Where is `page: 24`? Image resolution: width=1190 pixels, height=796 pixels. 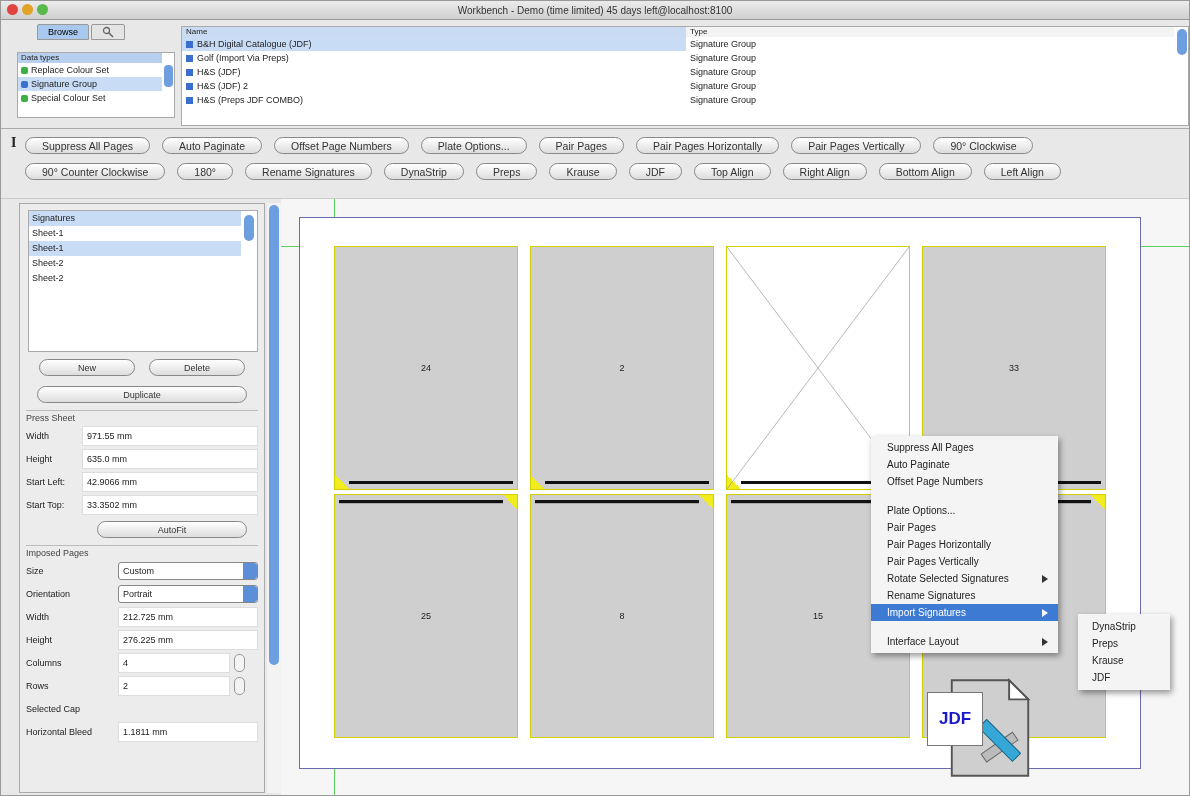 page: 24 is located at coordinates (426, 368).